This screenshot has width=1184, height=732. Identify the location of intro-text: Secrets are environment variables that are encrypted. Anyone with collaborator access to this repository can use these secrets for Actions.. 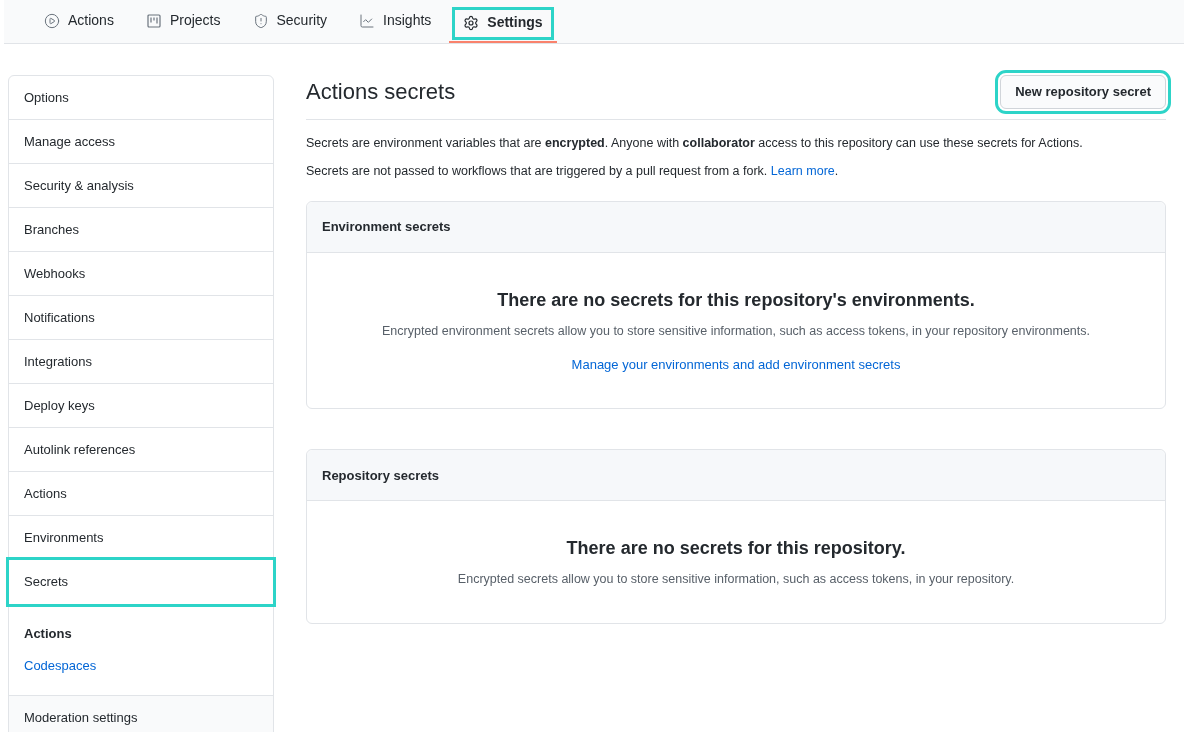
(695, 143).